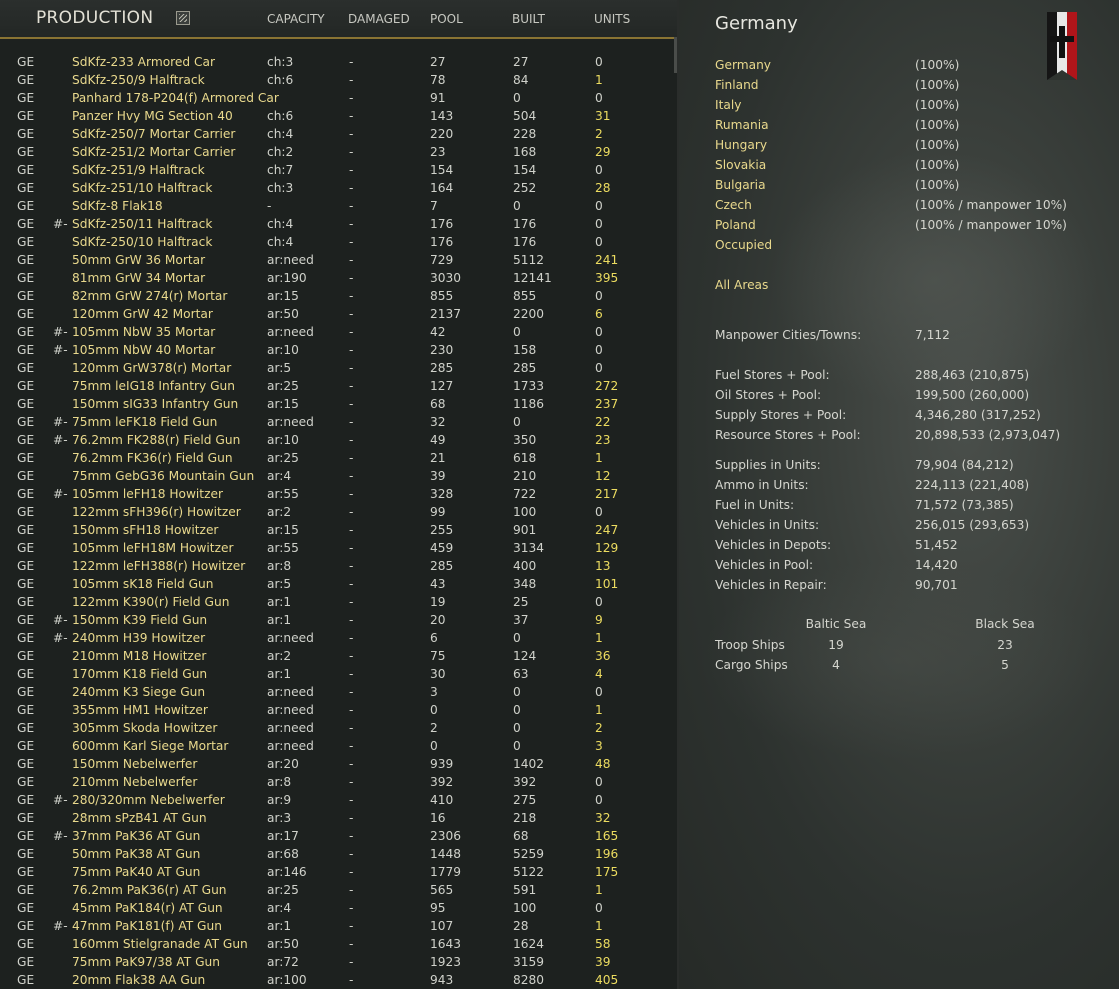 The height and width of the screenshot is (989, 1119). Describe the element at coordinates (338, 278) in the screenshot. I see `table-row: GE 81mm GrW 34 Mortar ar:190 - 3030 12141 395` at that location.